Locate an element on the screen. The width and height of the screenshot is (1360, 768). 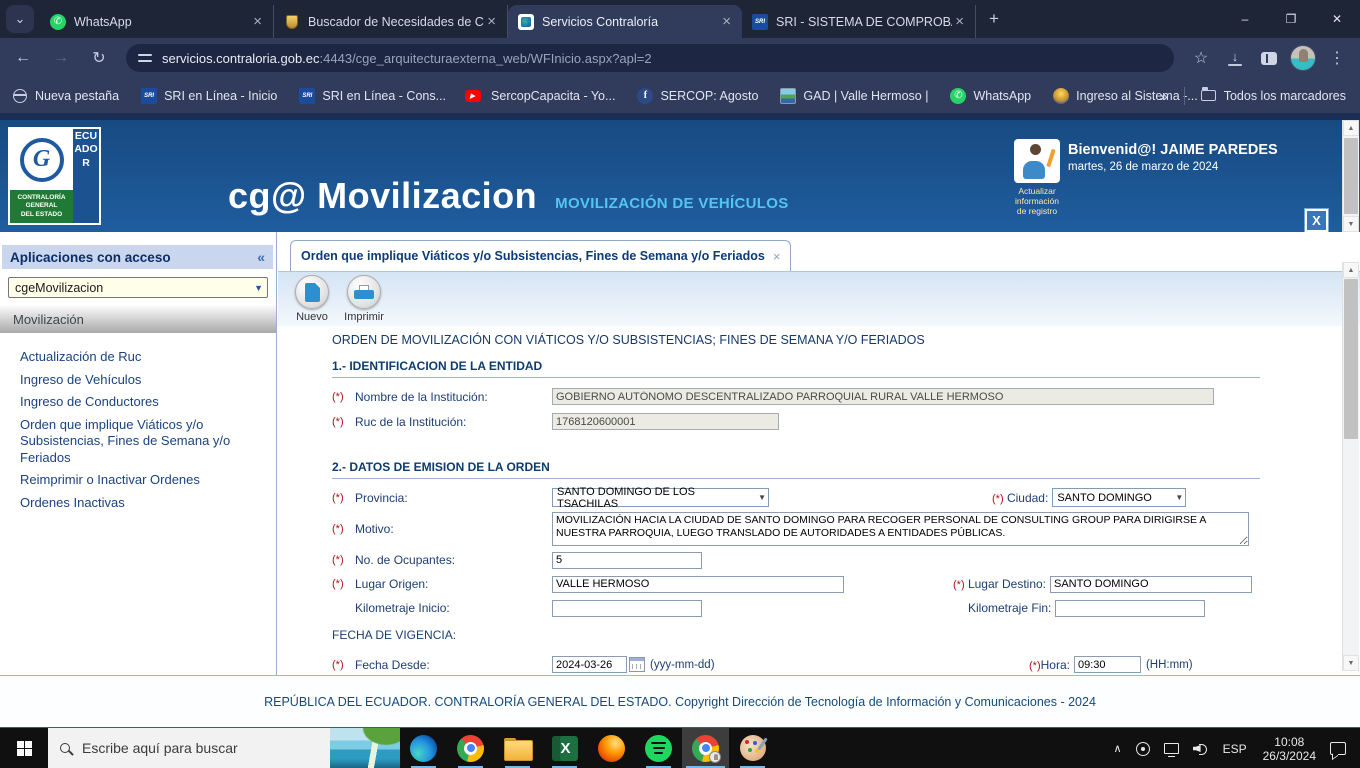
km-inicio-input is located at coordinates (627, 608).